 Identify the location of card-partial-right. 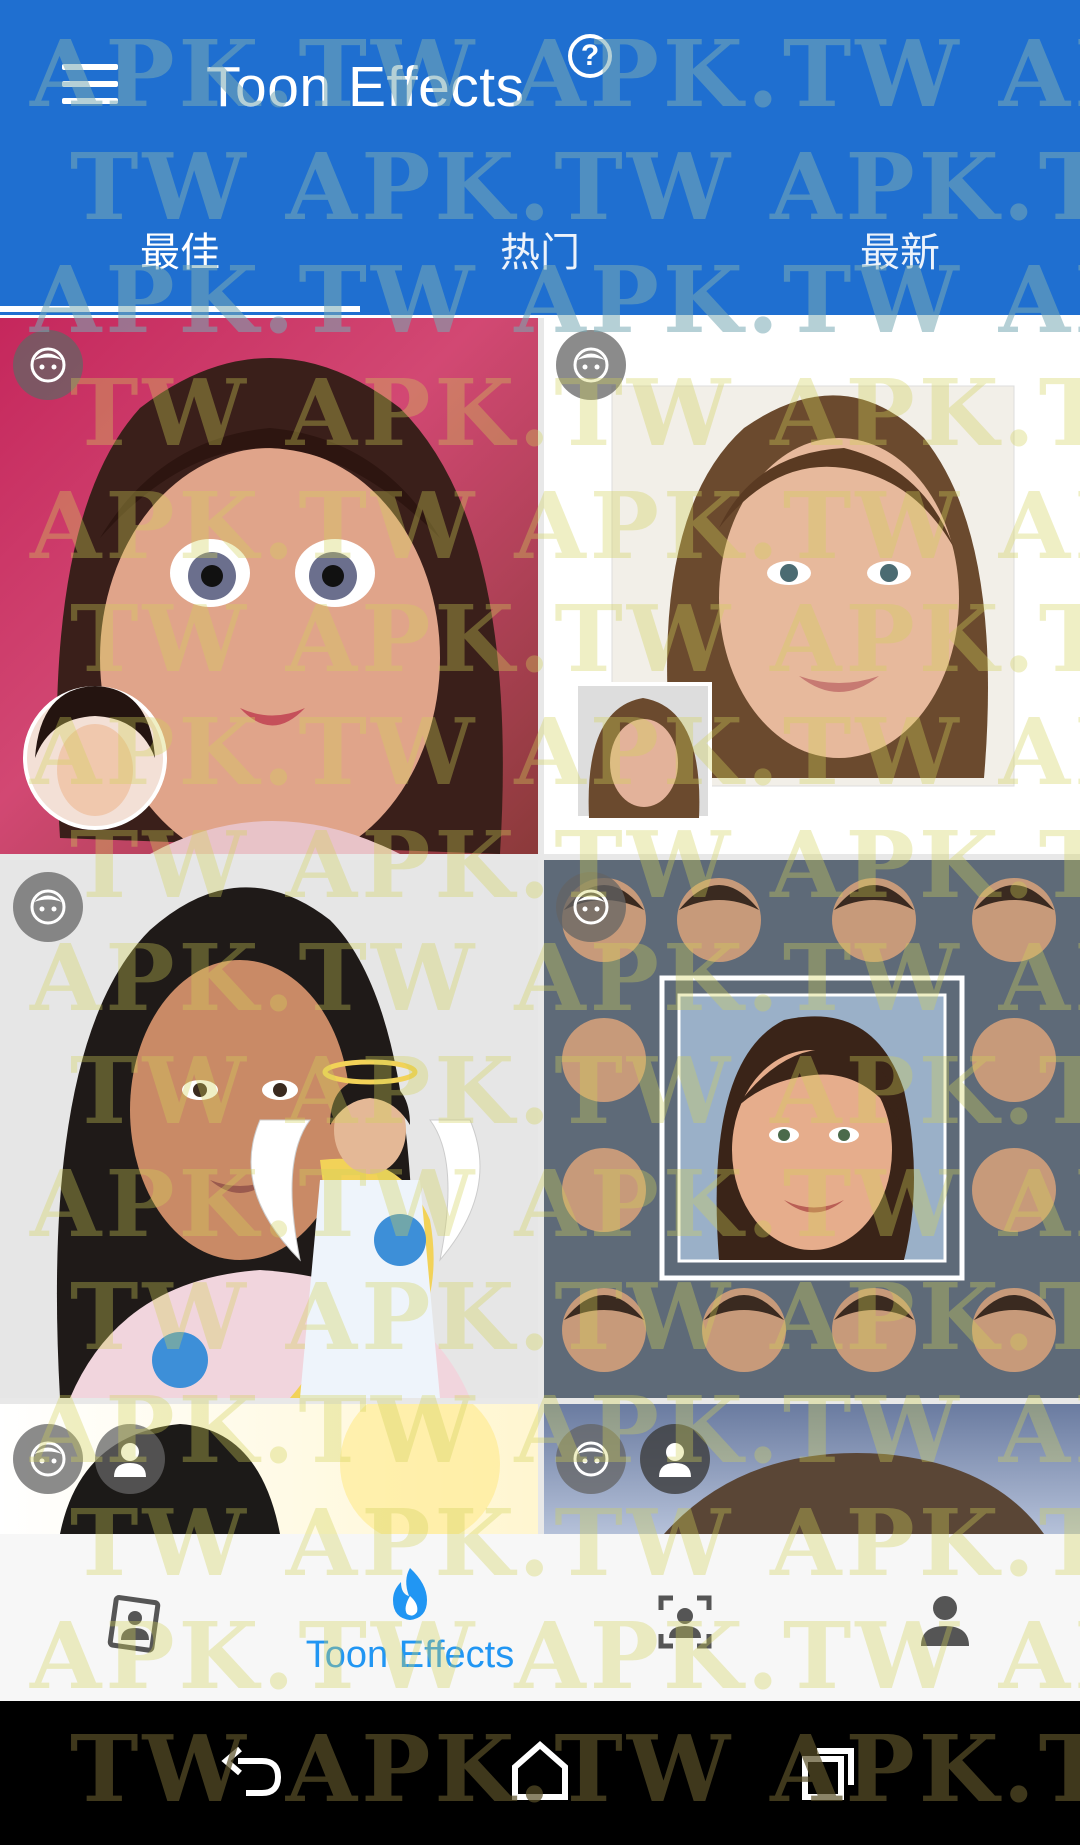
(812, 1469).